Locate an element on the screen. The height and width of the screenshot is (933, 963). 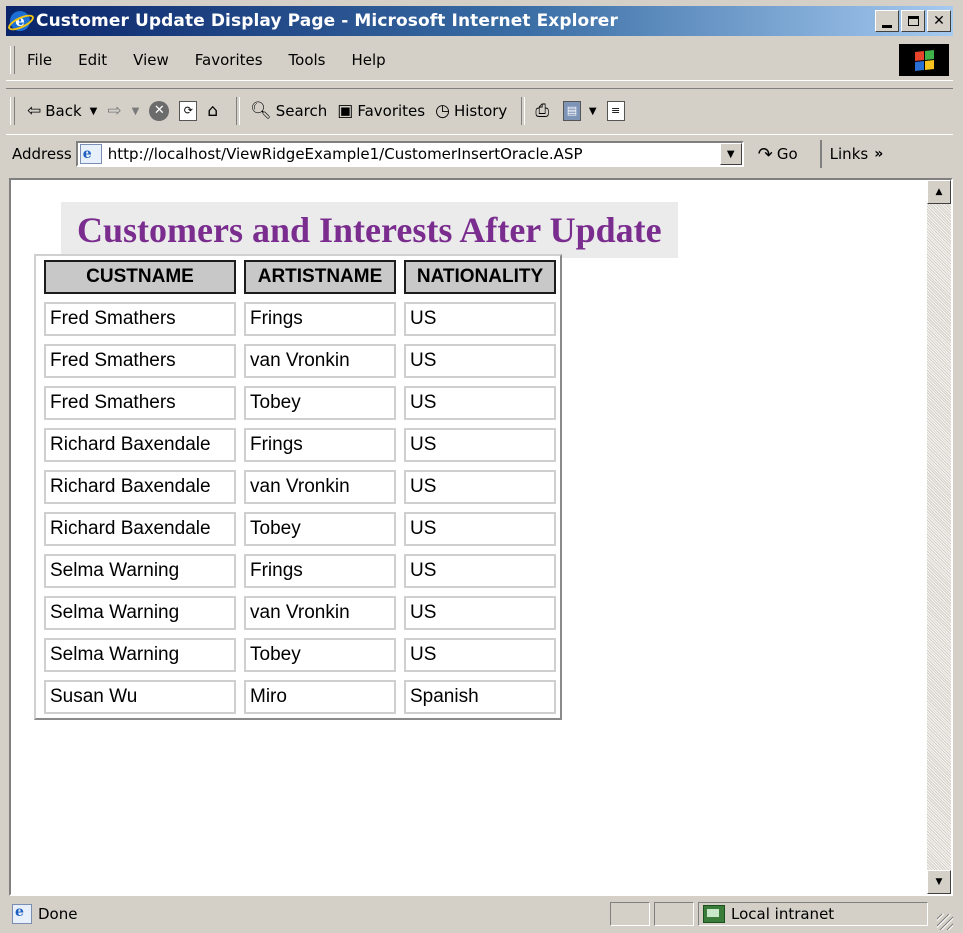
windows-flag-icon is located at coordinates (924, 60).